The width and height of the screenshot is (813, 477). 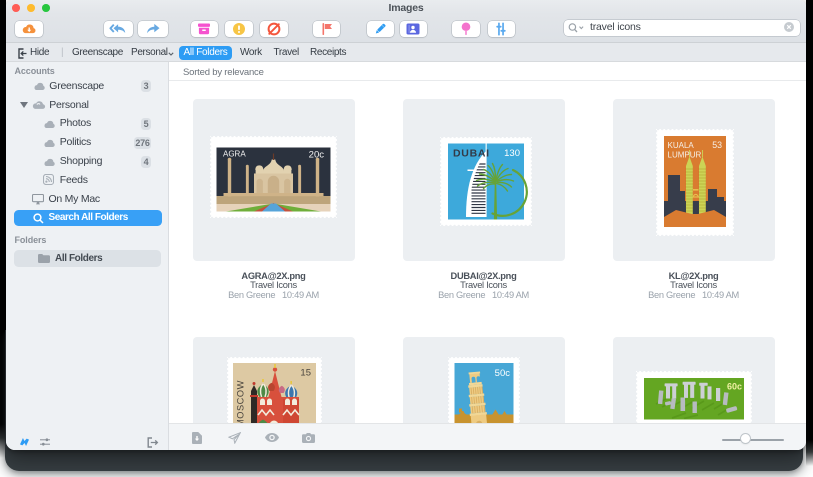 I want to click on svg-text: DUBAI, so click(x=471, y=154).